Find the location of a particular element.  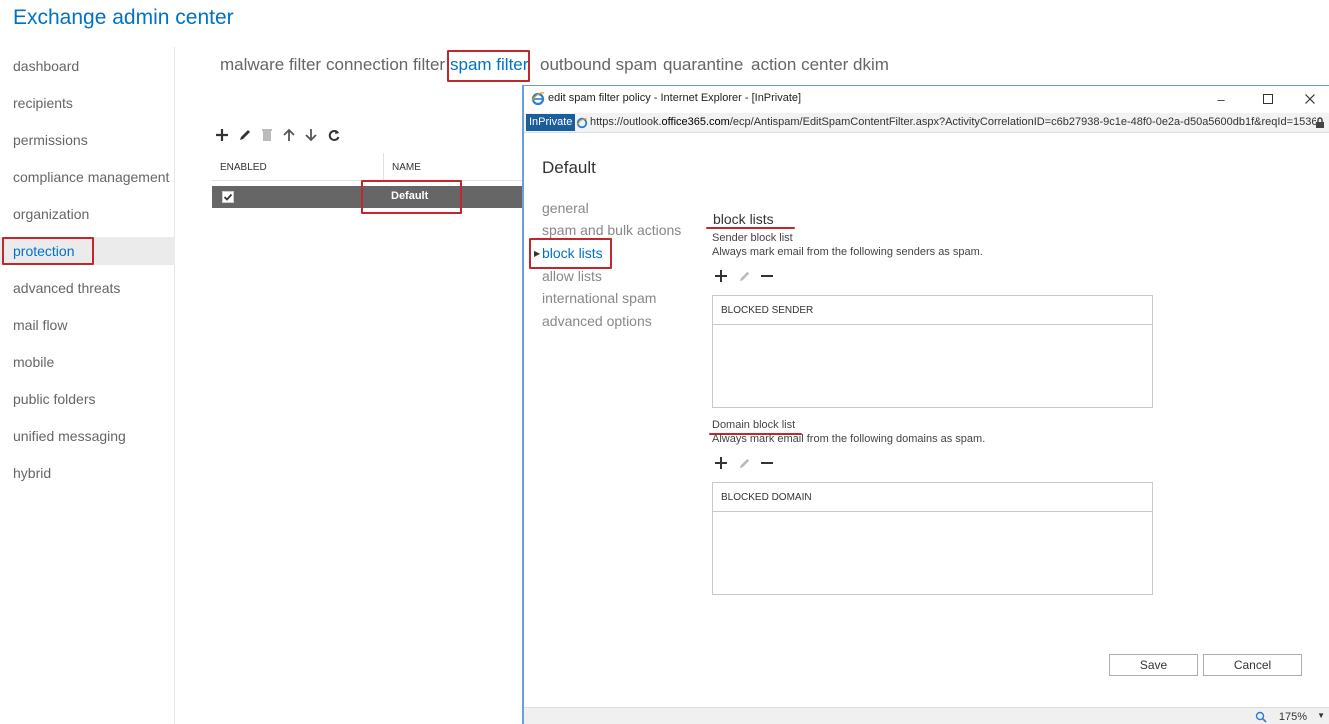

edit-domain-icon is located at coordinates (744, 463).